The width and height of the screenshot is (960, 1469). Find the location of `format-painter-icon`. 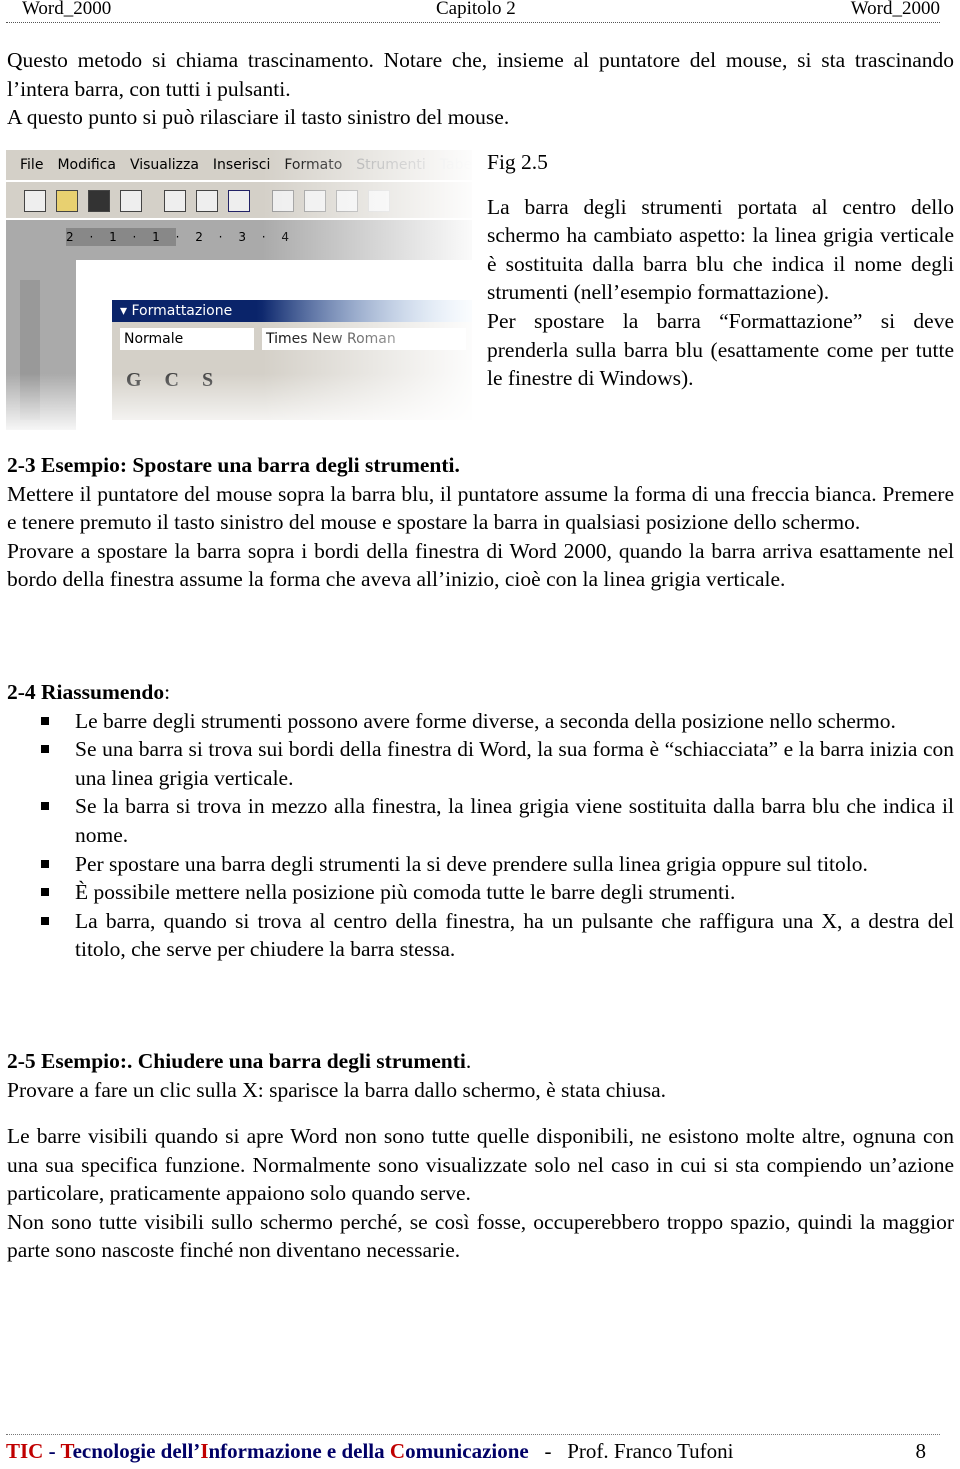

format-painter-icon is located at coordinates (379, 201).